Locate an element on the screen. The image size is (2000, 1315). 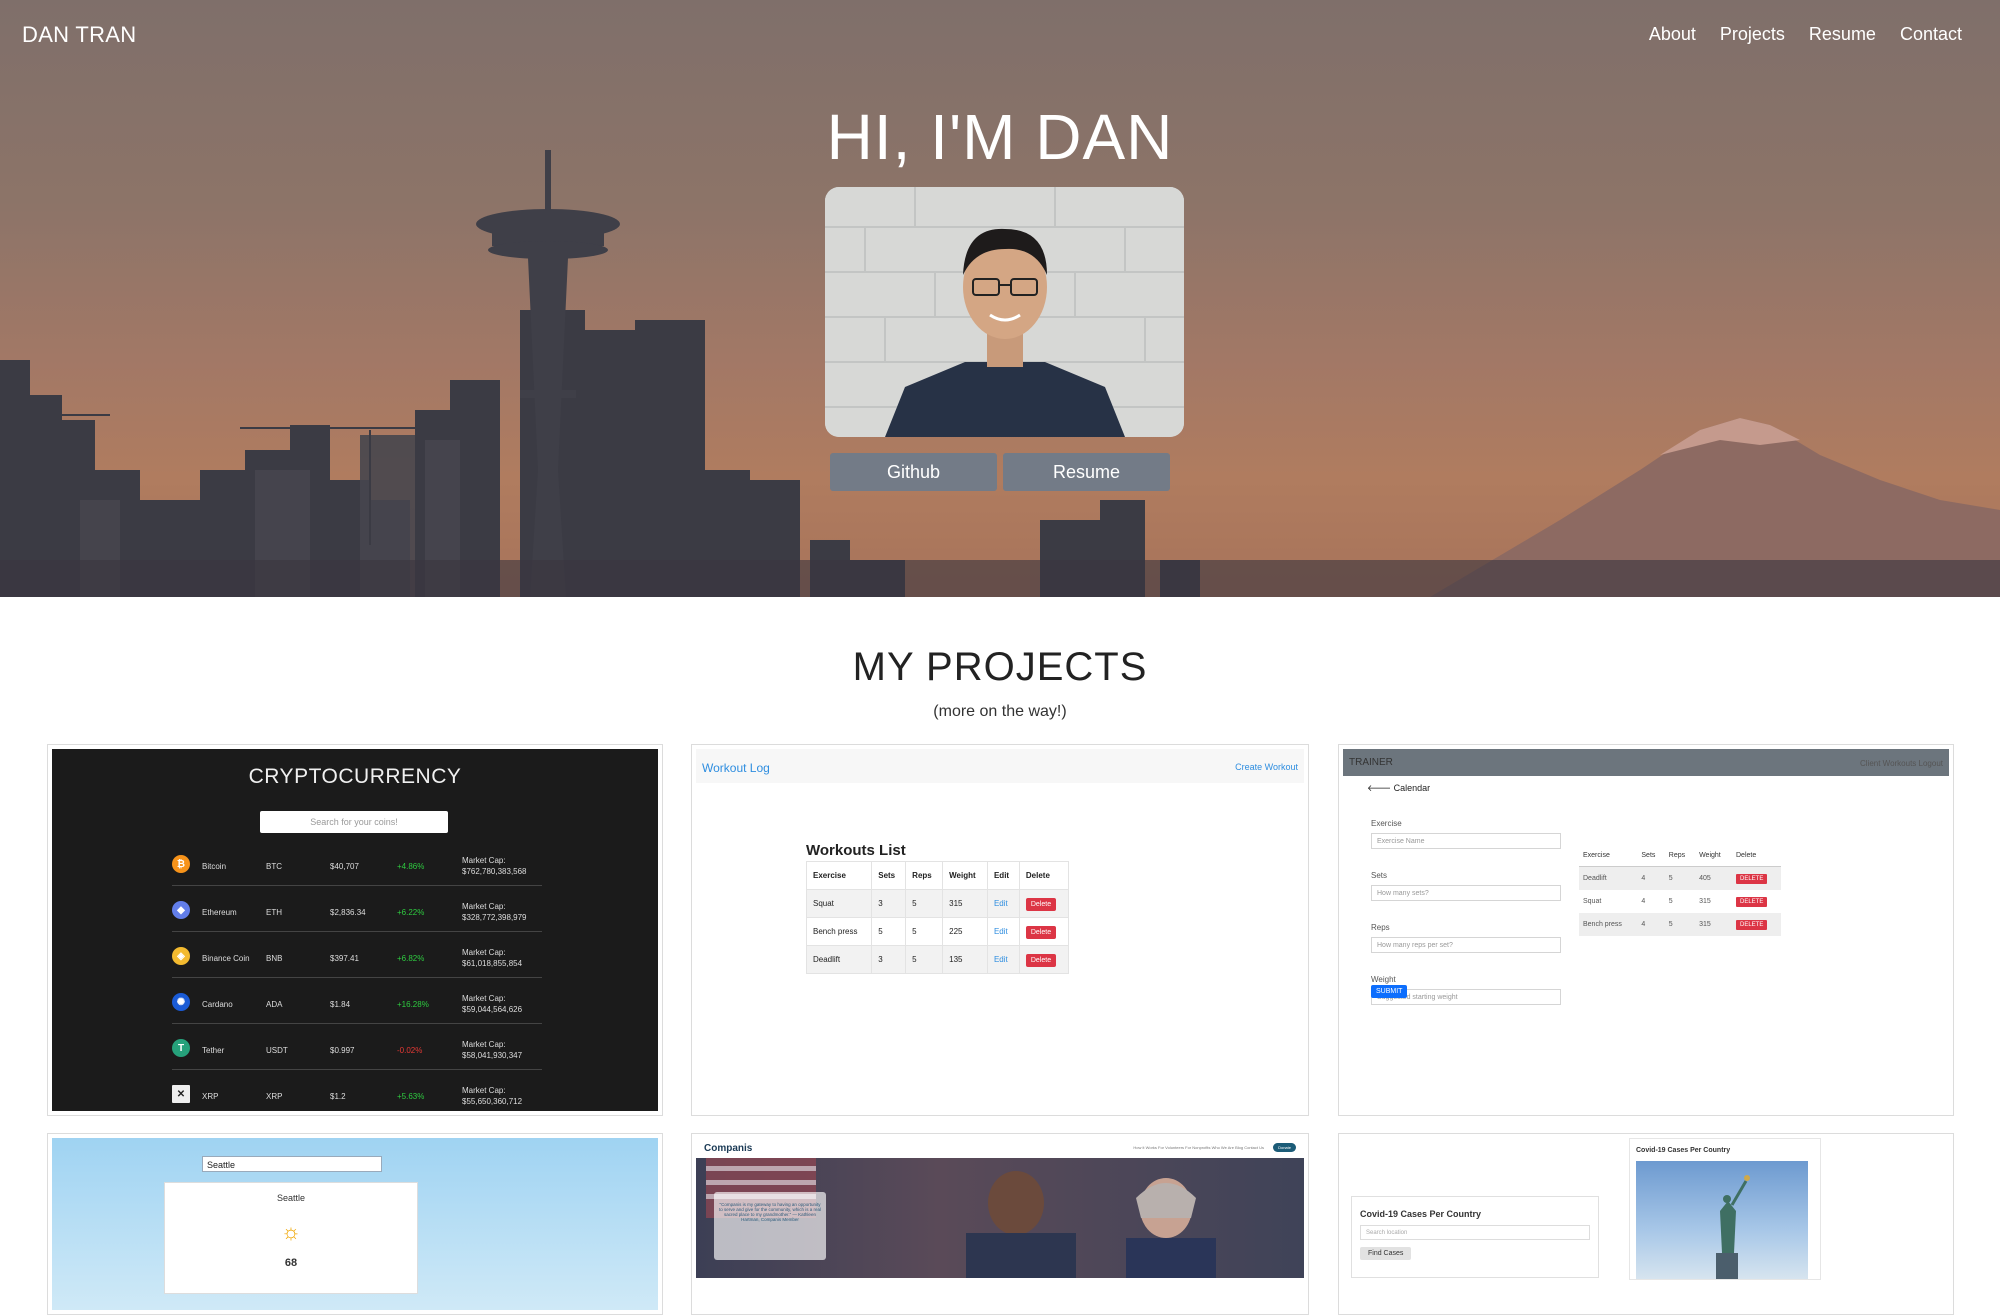
coin-market-cap: $328,772,398,979 is located at coordinates (494, 917).